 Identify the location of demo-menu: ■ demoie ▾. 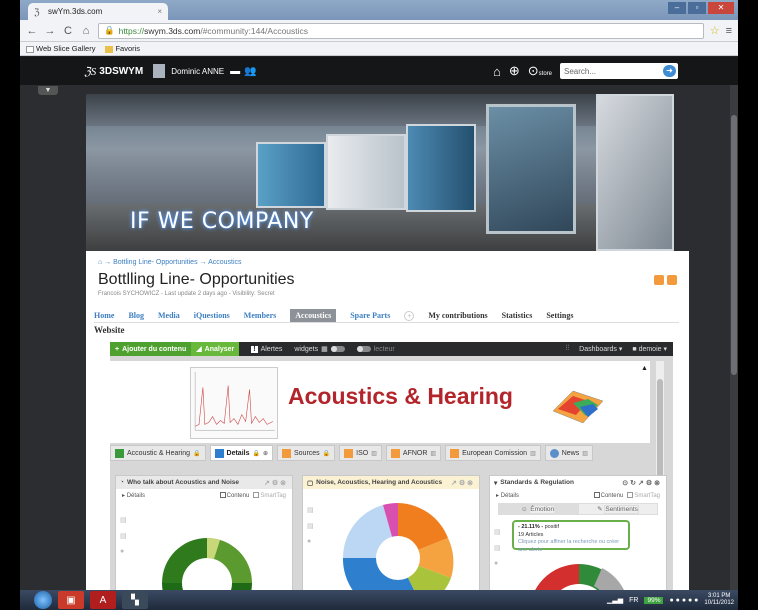
(649, 349).